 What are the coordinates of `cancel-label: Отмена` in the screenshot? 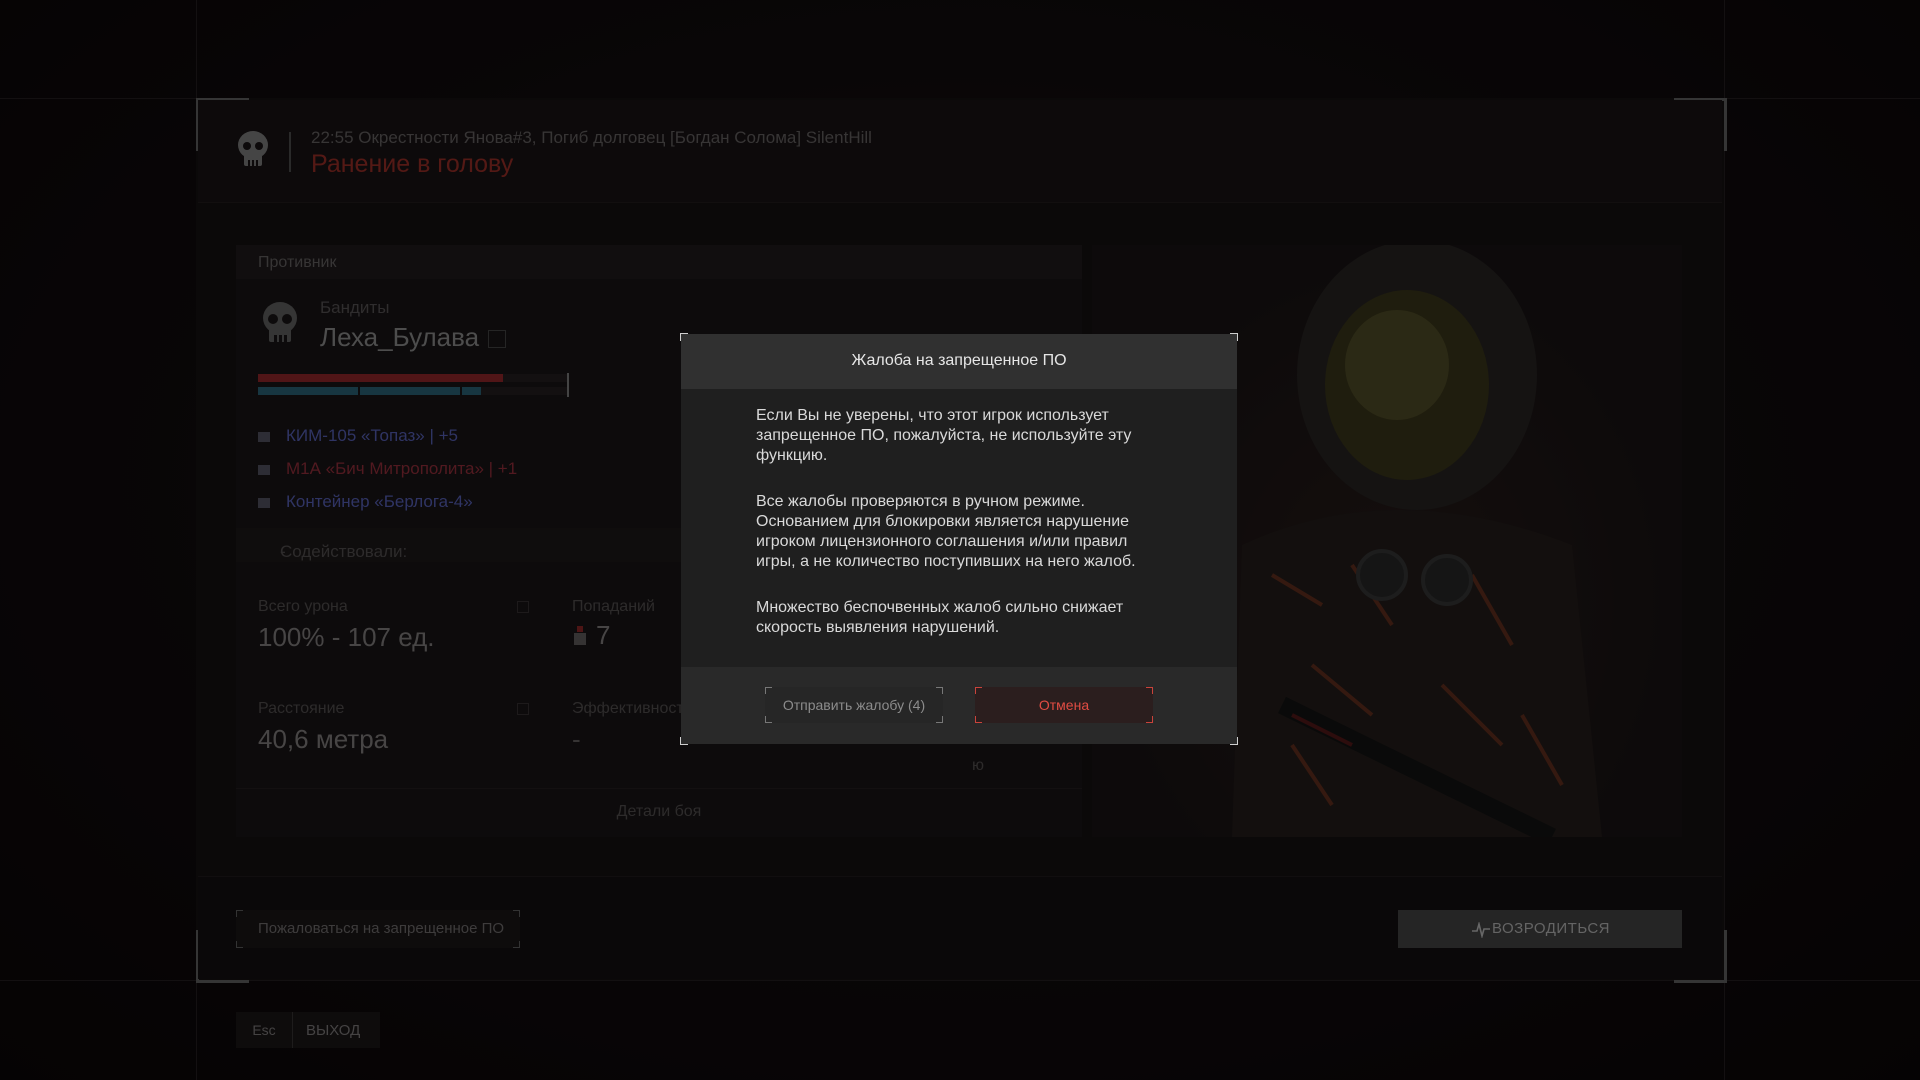 It's located at (1064, 705).